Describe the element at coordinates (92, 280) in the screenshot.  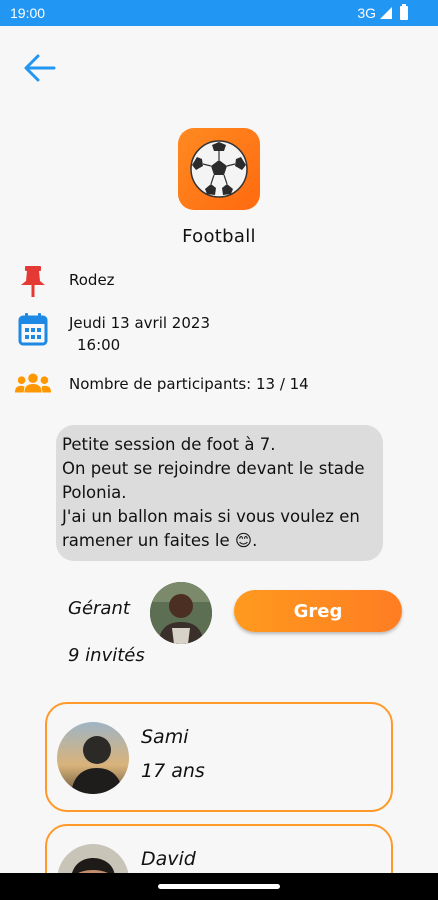
I see `location-text: Rodez` at that location.